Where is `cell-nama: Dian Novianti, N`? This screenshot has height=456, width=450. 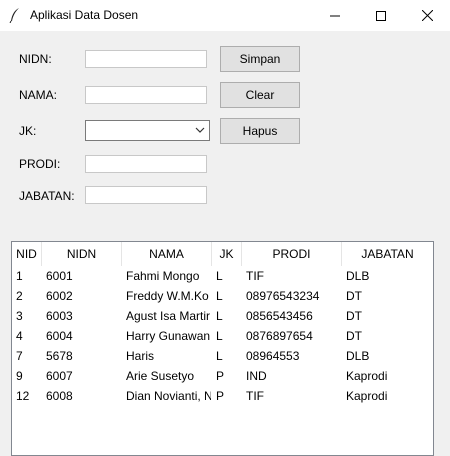
cell-nama: Dian Novianti, N is located at coordinates (168, 396).